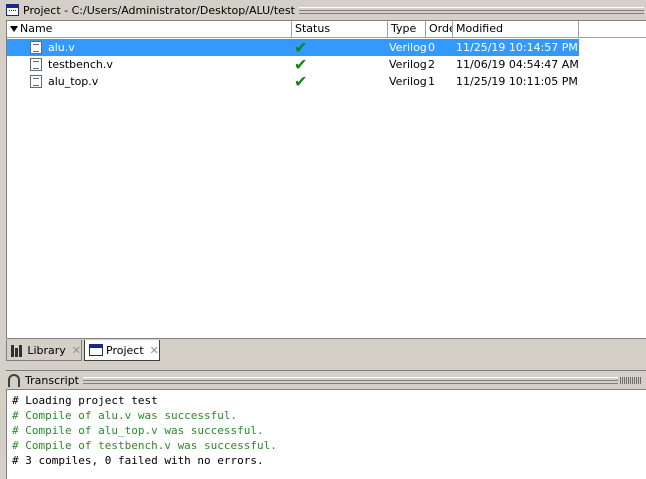 This screenshot has height=479, width=646. What do you see at coordinates (350, 380) in the screenshot?
I see `transcript-grip` at bounding box center [350, 380].